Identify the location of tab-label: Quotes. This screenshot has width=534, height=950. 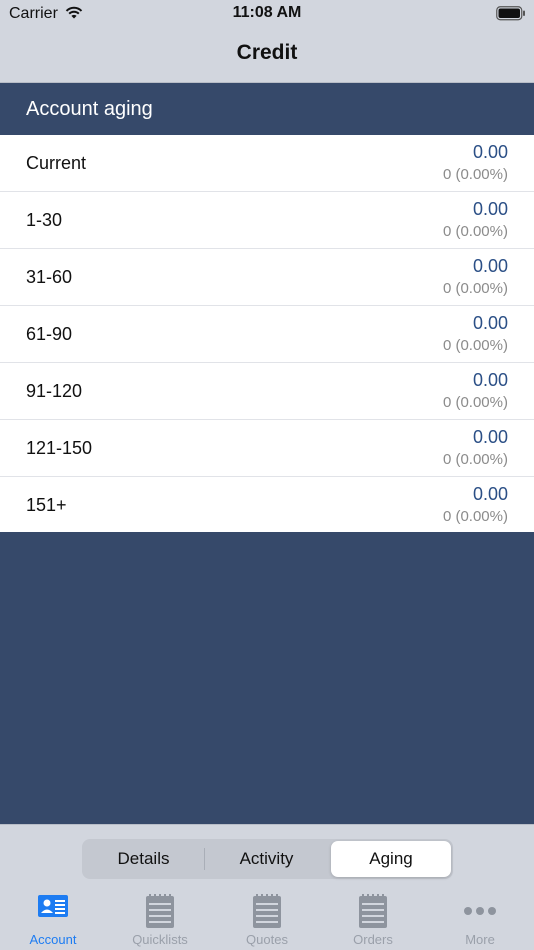
(267, 939).